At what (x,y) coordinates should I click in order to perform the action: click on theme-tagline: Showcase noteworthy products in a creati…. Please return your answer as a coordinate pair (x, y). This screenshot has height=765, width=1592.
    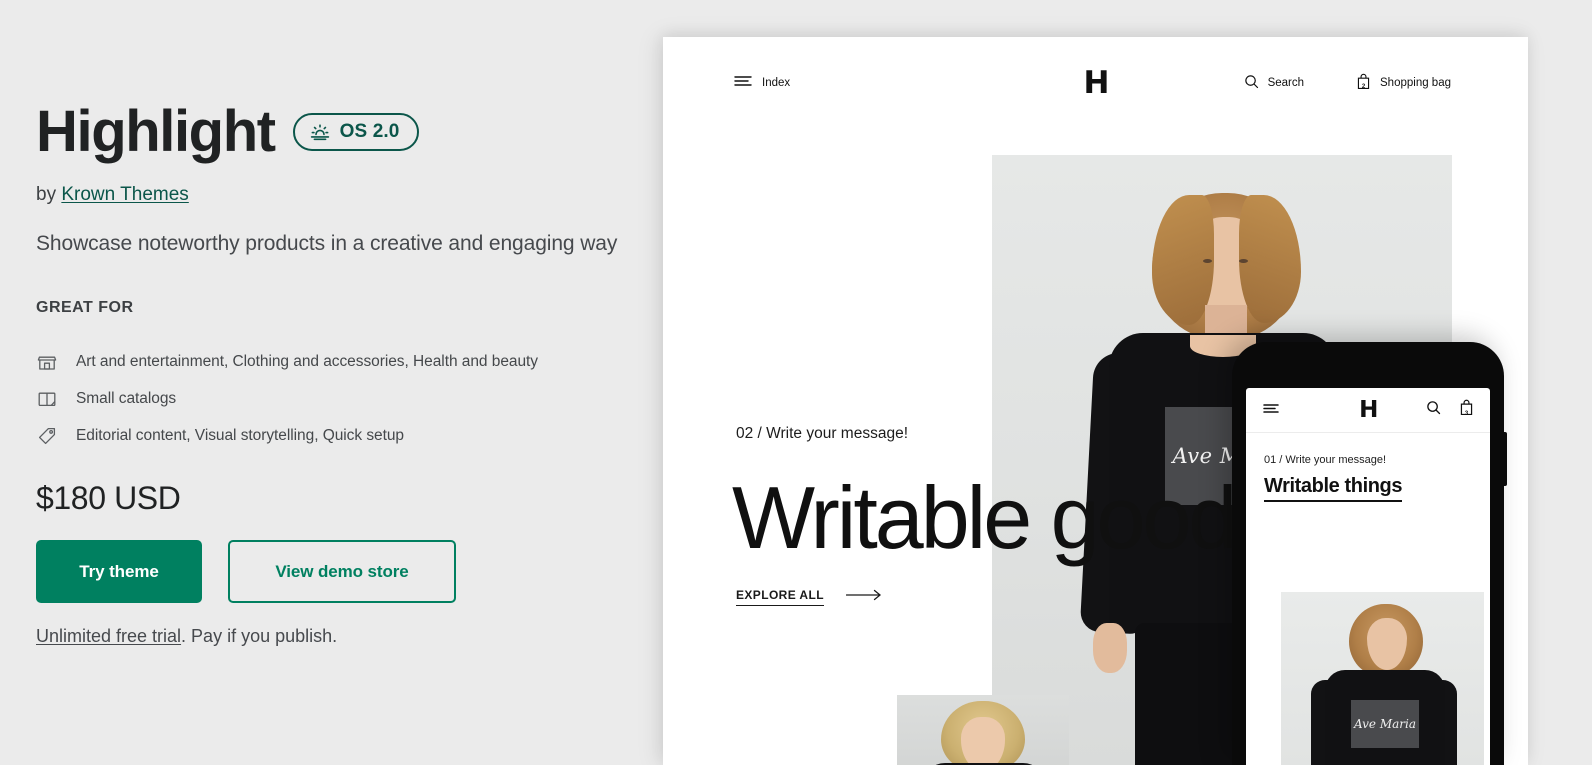
    Looking at the image, I should click on (327, 243).